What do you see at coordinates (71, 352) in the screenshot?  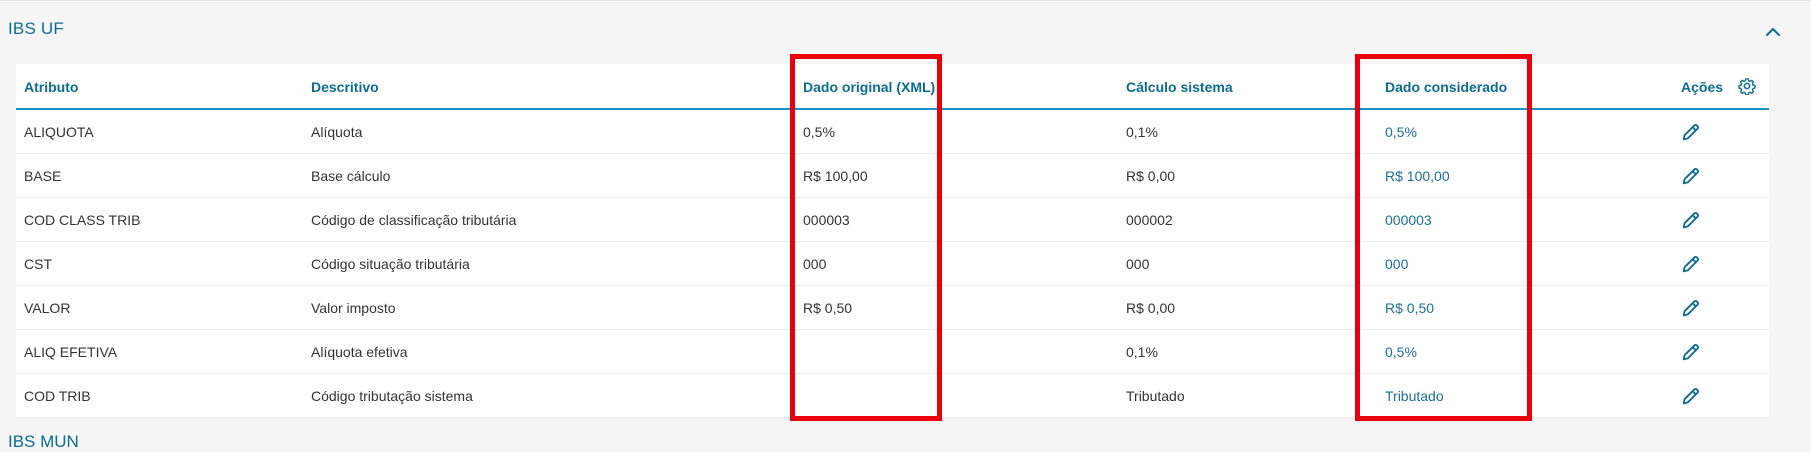 I see `cell-atributo: ALIQ EFETIVA` at bounding box center [71, 352].